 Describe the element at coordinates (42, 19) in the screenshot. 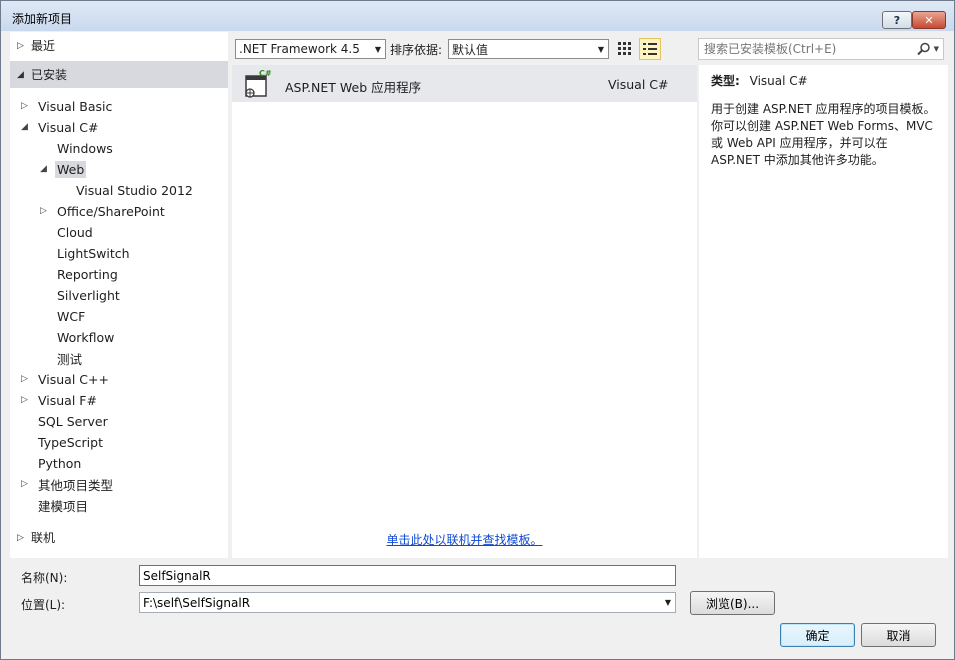

I see `window-title: 添加新项目` at that location.